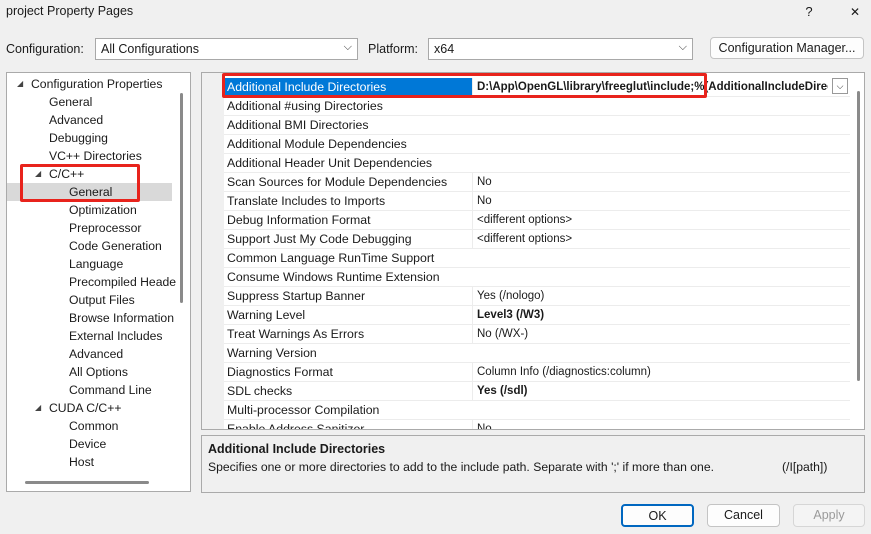  I want to click on tree-item: Output Files, so click(102, 300).